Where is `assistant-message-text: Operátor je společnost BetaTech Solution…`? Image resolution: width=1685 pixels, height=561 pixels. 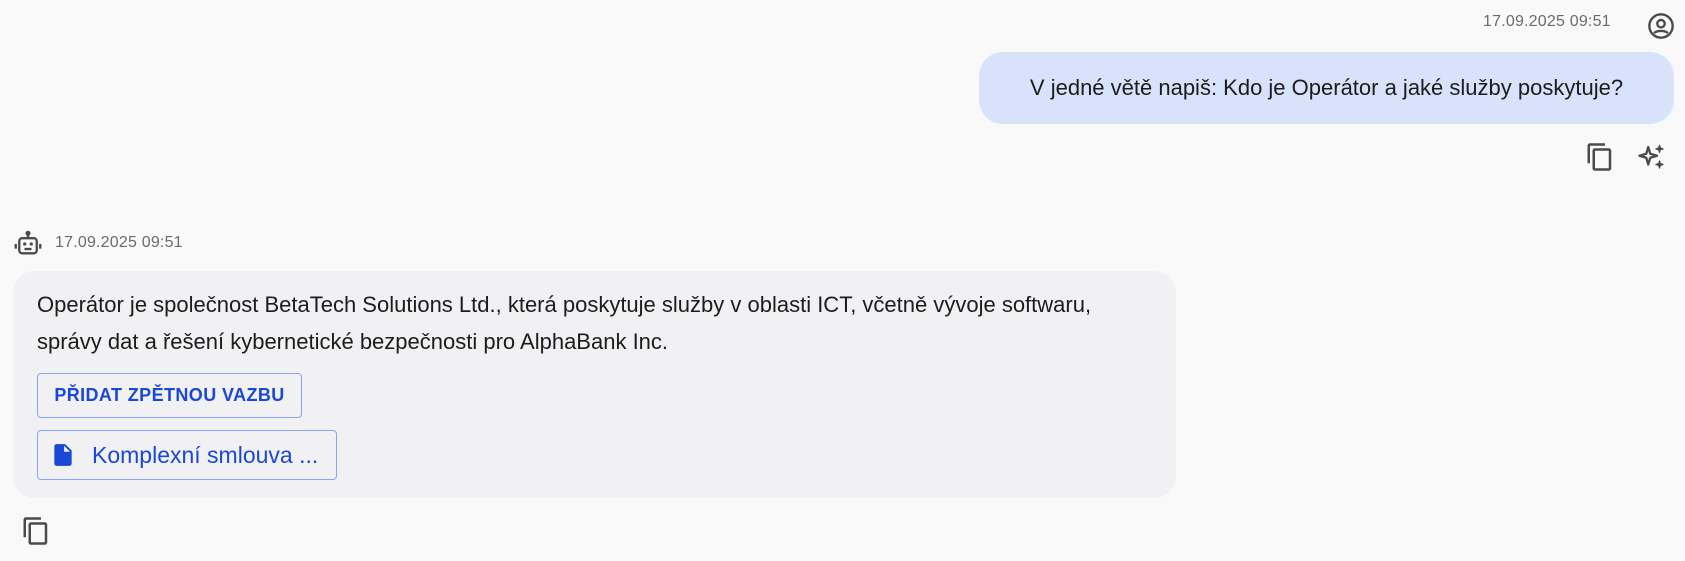 assistant-message-text: Operátor je společnost BetaTech Solution… is located at coordinates (564, 323).